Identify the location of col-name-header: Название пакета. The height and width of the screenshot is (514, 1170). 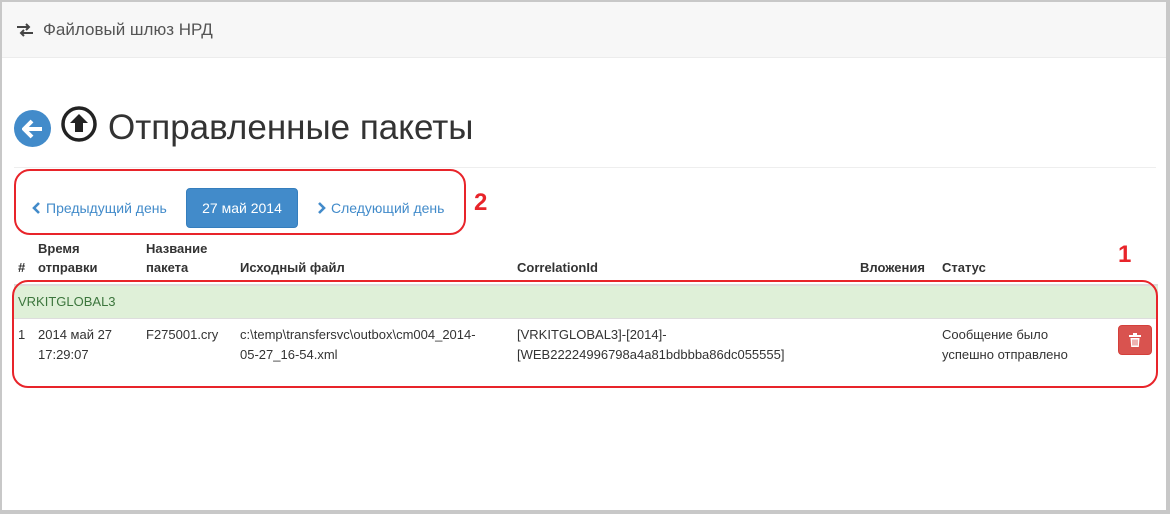
(189, 261).